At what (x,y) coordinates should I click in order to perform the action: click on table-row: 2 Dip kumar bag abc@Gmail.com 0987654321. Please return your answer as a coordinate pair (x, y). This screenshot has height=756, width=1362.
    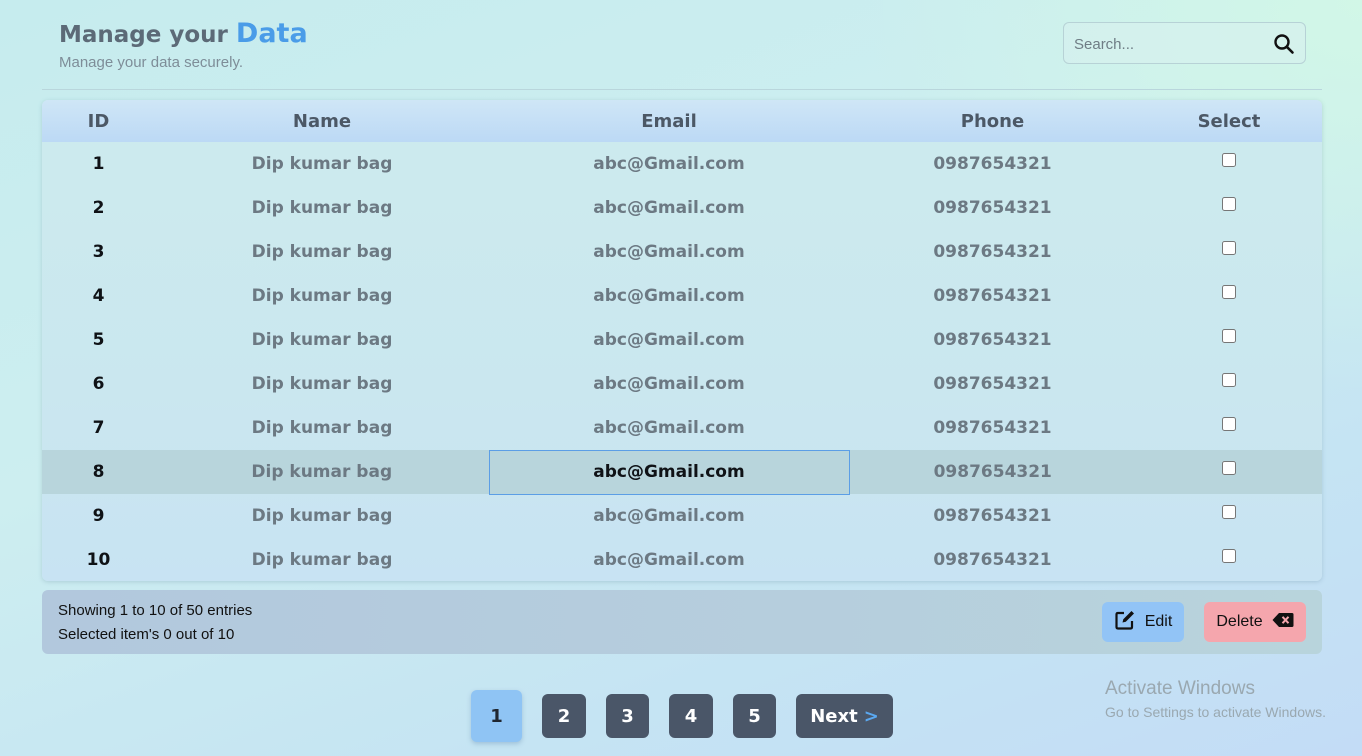
    Looking at the image, I should click on (682, 208).